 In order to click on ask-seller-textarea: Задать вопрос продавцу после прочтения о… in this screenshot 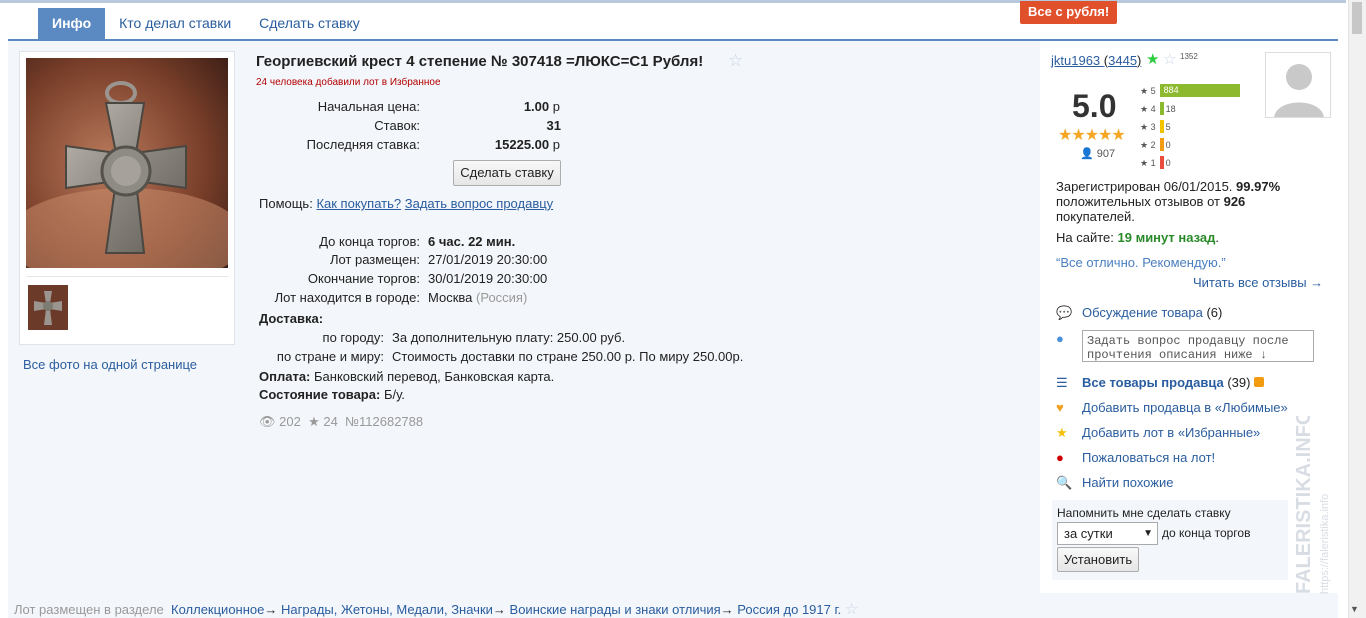, I will do `click(1198, 346)`.